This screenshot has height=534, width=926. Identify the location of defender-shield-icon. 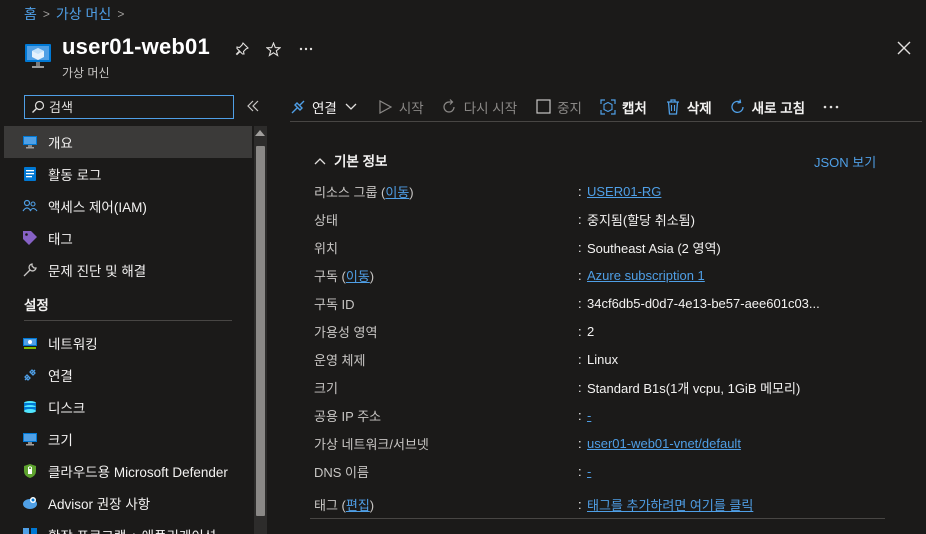
(30, 471).